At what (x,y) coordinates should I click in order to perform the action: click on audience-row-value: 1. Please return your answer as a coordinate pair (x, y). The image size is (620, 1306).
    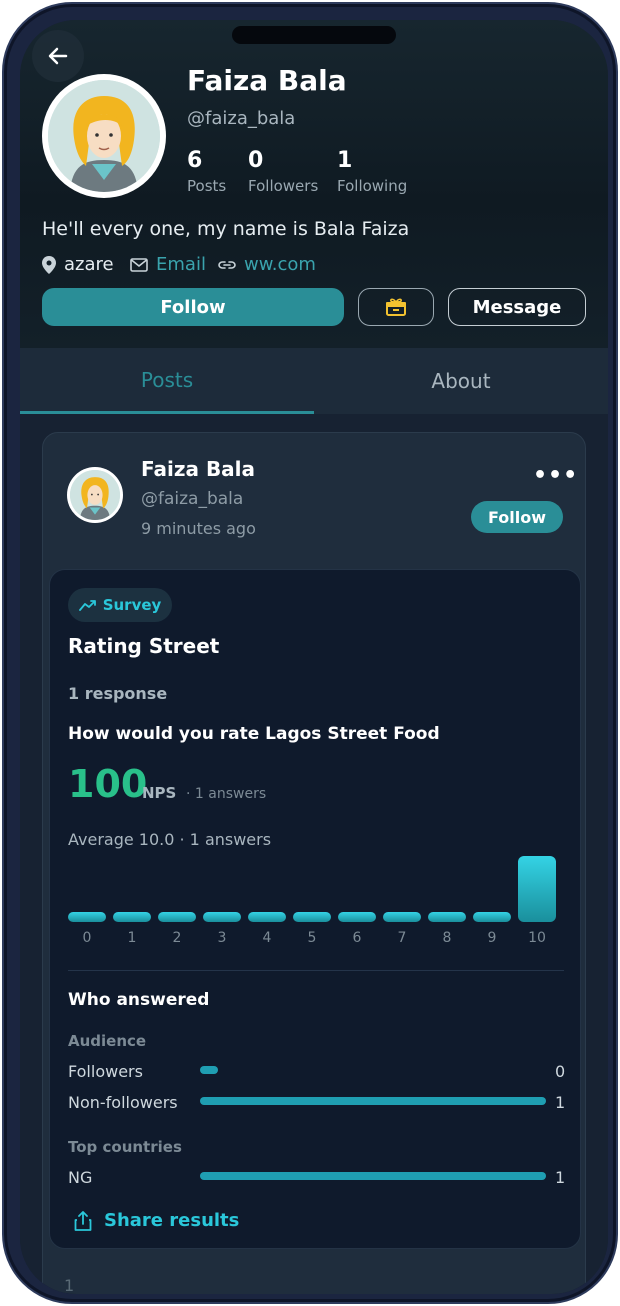
    Looking at the image, I should click on (560, 1102).